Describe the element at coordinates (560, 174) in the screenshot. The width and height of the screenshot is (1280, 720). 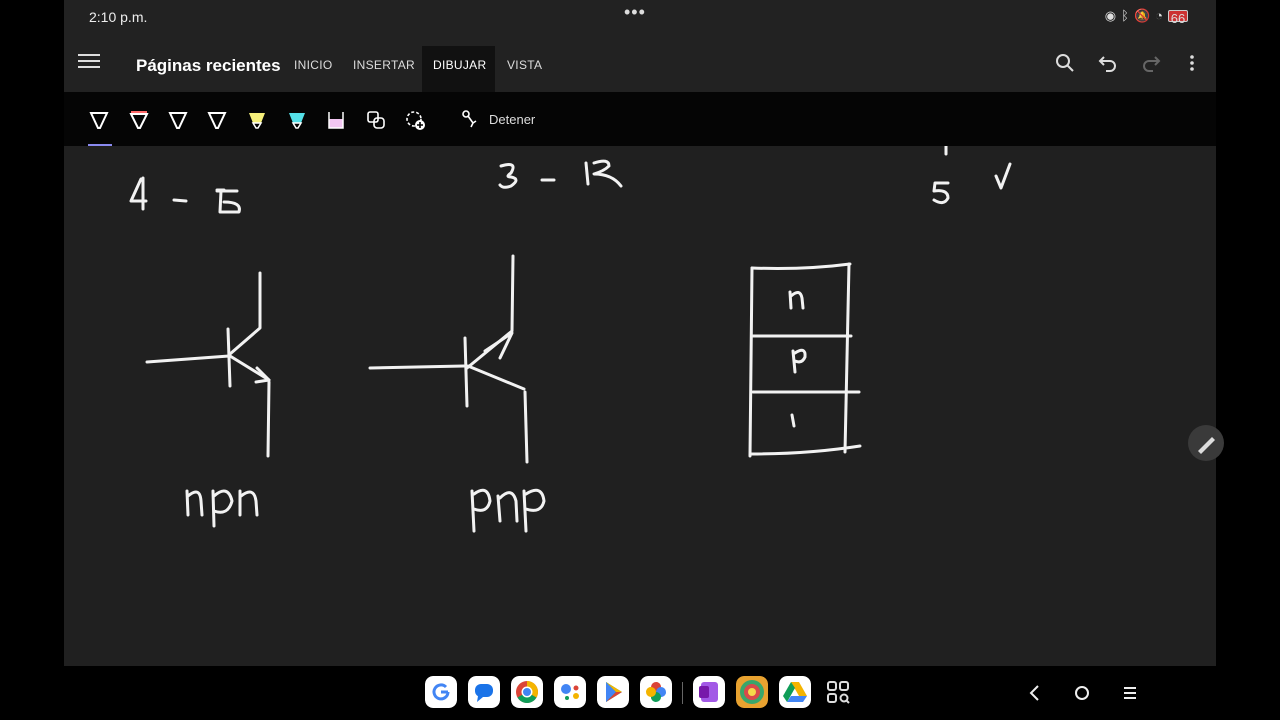
I see `ink-range-b` at that location.